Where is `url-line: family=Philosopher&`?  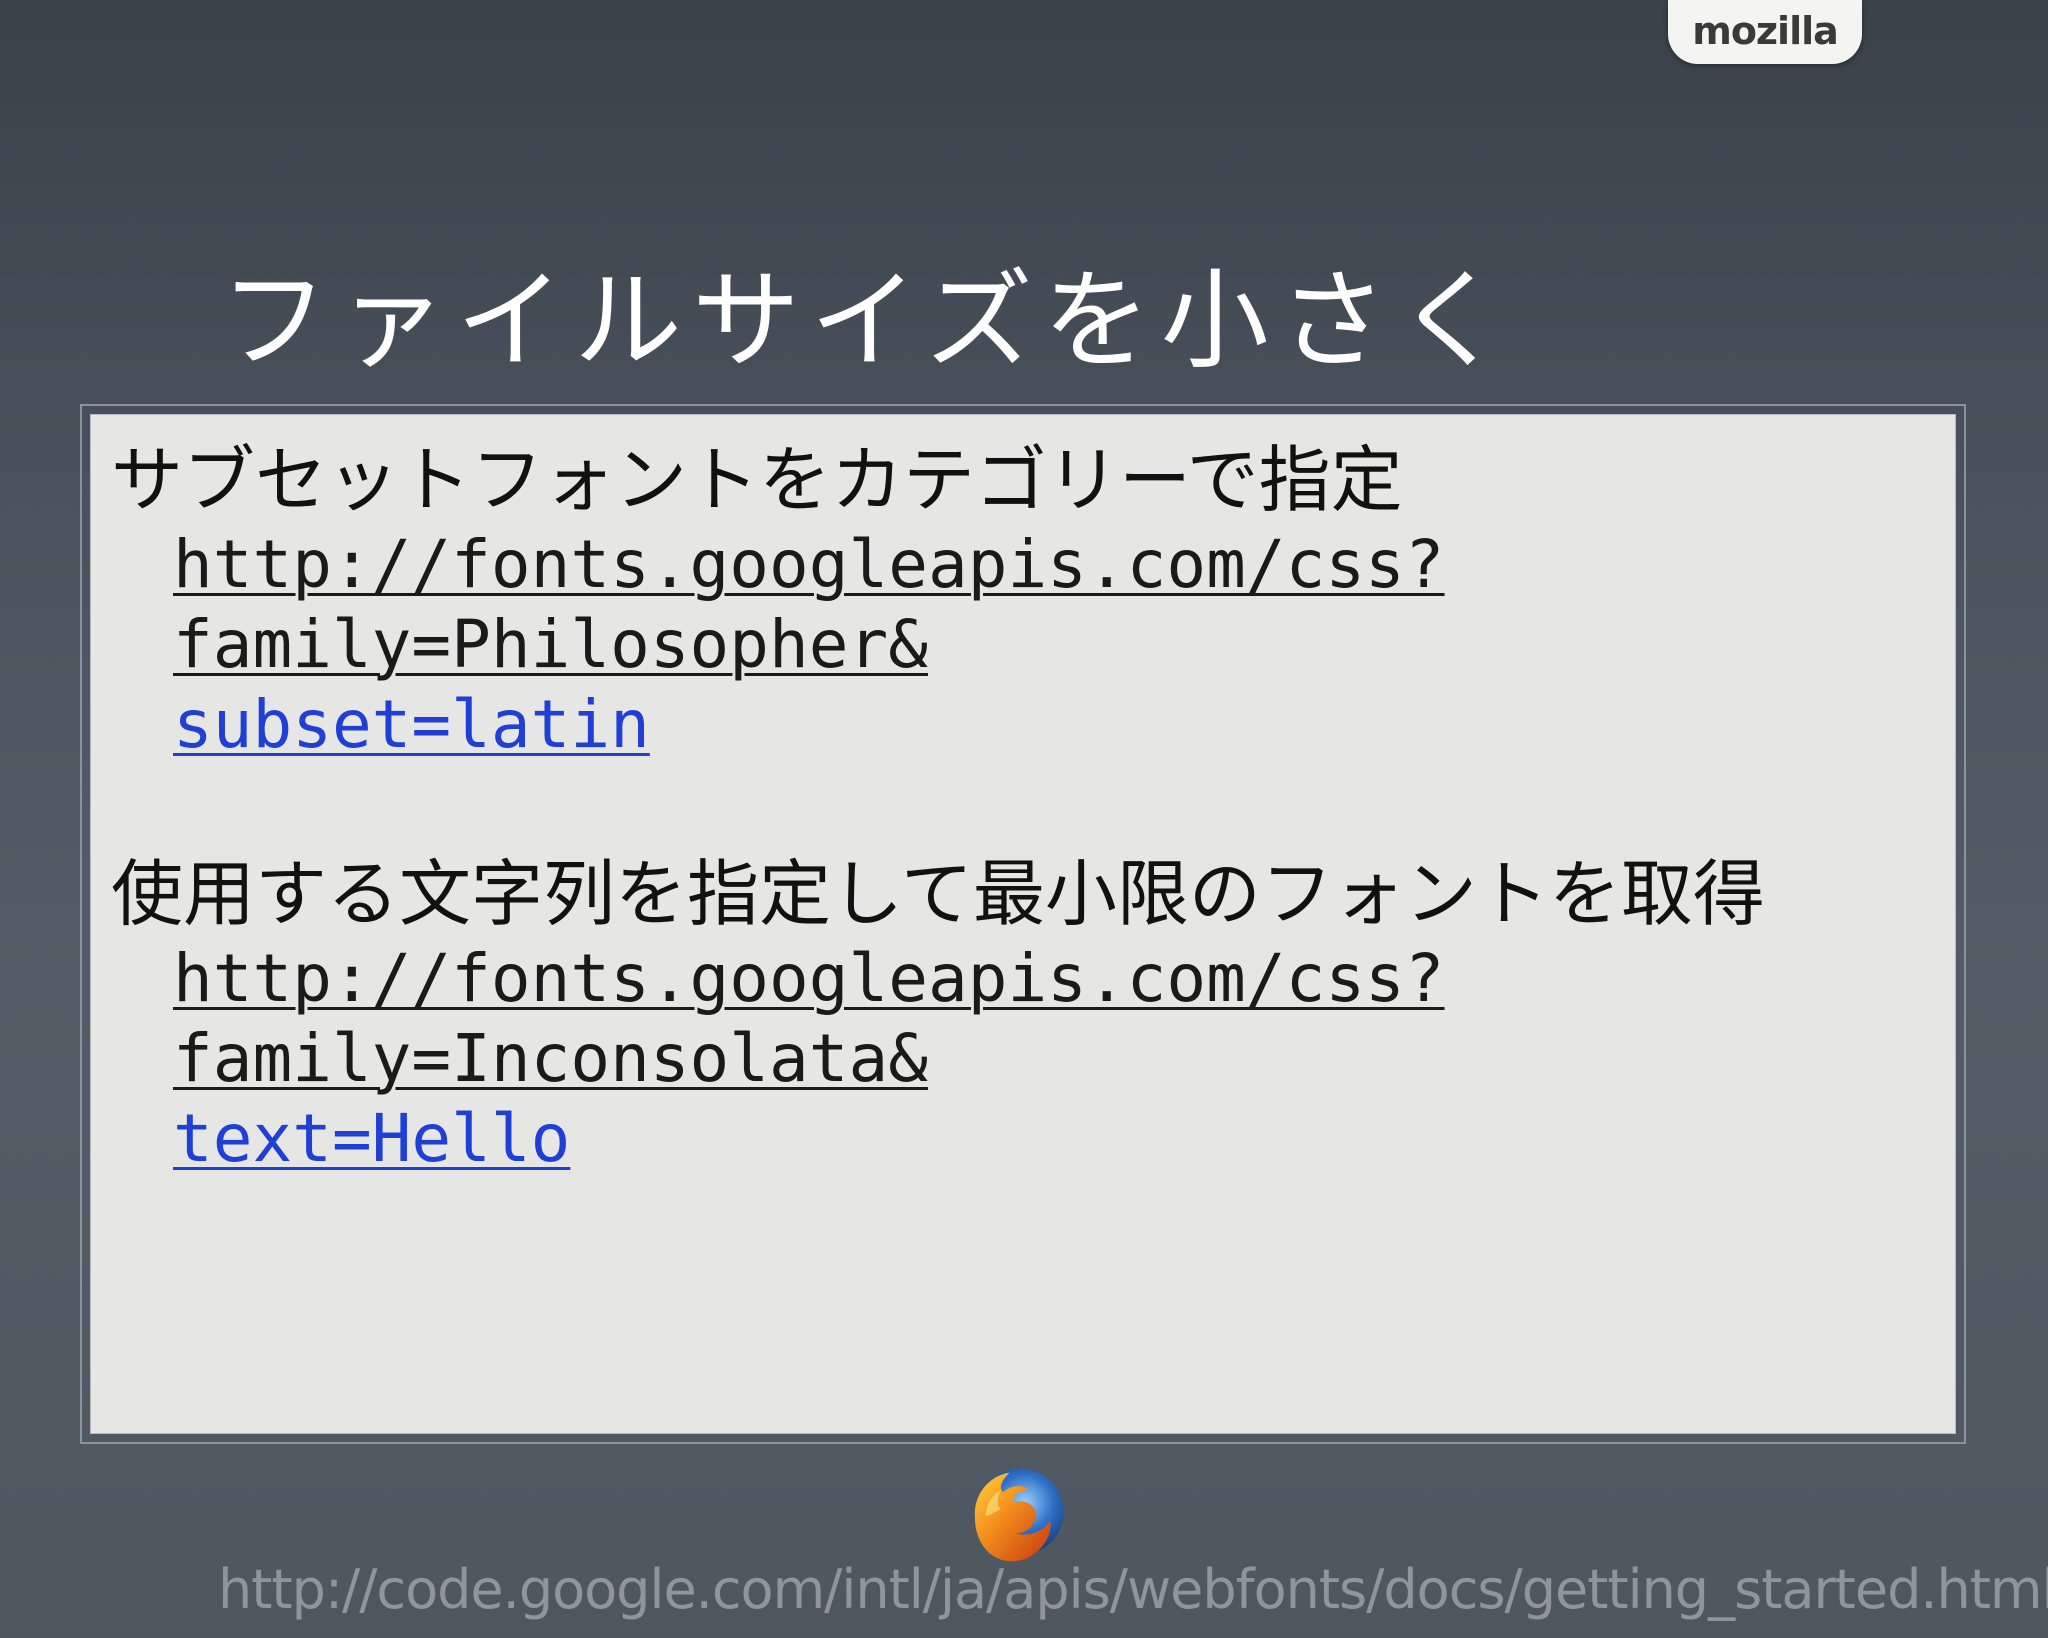
url-line: family=Philosopher& is located at coordinates (1064, 645).